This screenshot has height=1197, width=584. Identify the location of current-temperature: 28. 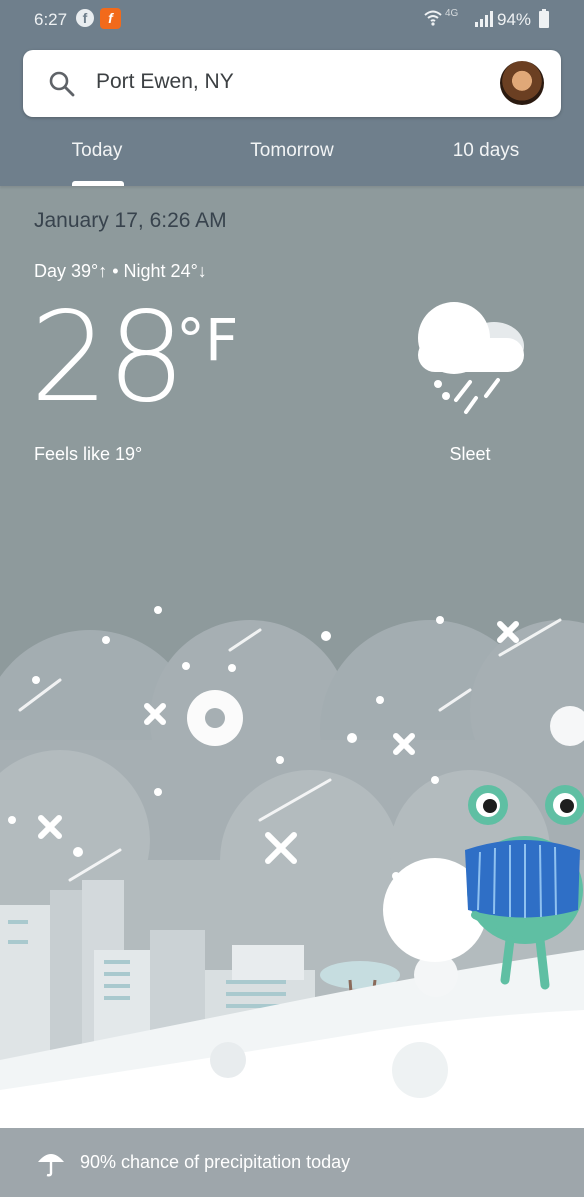
(108, 358).